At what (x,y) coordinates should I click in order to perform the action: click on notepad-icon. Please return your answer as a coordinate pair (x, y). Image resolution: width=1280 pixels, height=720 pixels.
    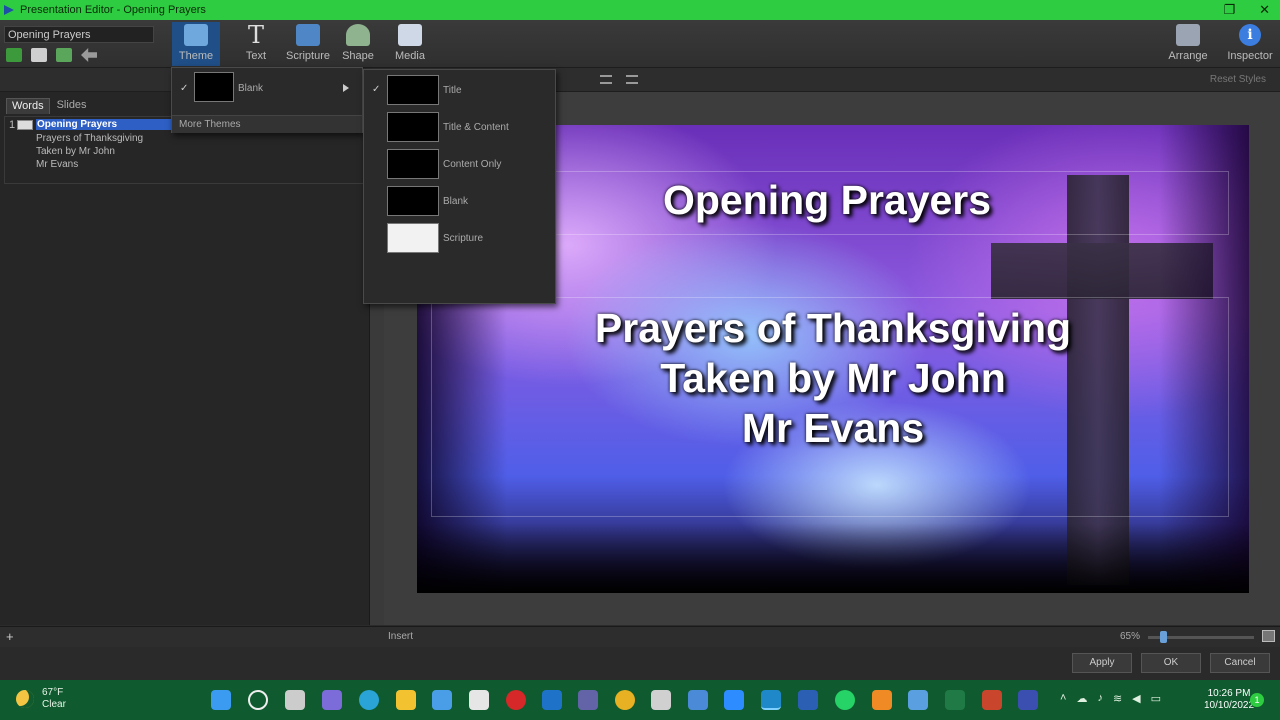
    Looking at the image, I should click on (918, 700).